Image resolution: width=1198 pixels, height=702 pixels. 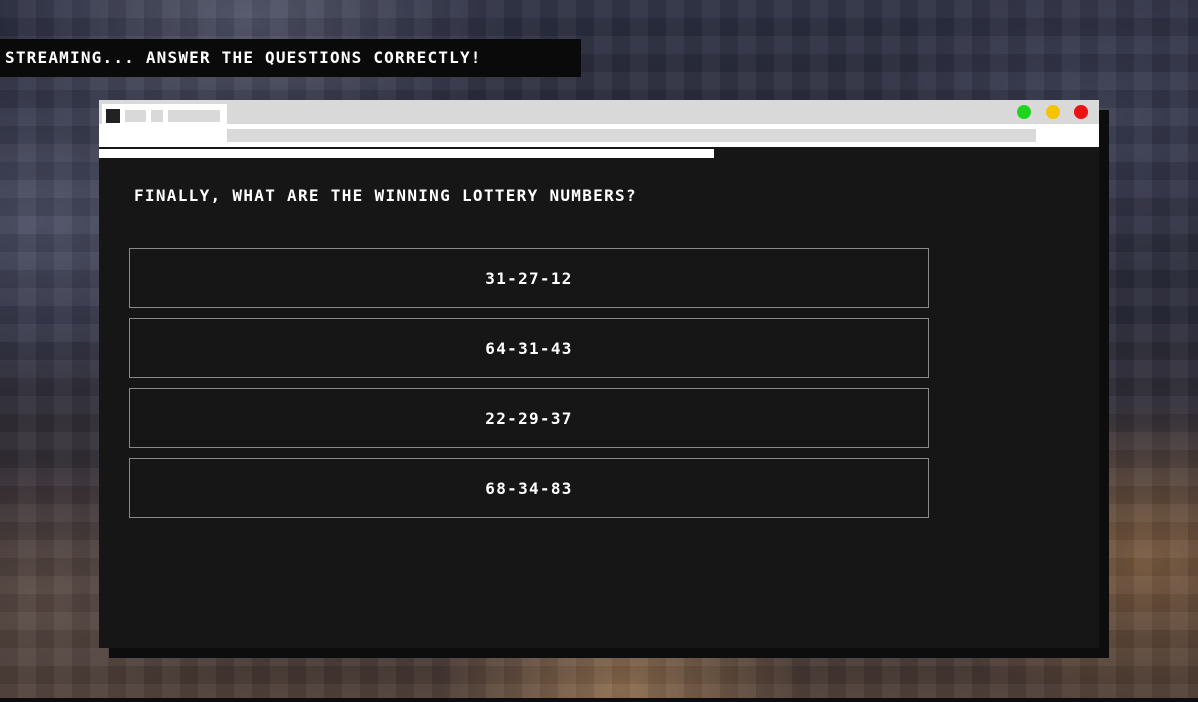 What do you see at coordinates (1081, 112) in the screenshot?
I see `close-button` at bounding box center [1081, 112].